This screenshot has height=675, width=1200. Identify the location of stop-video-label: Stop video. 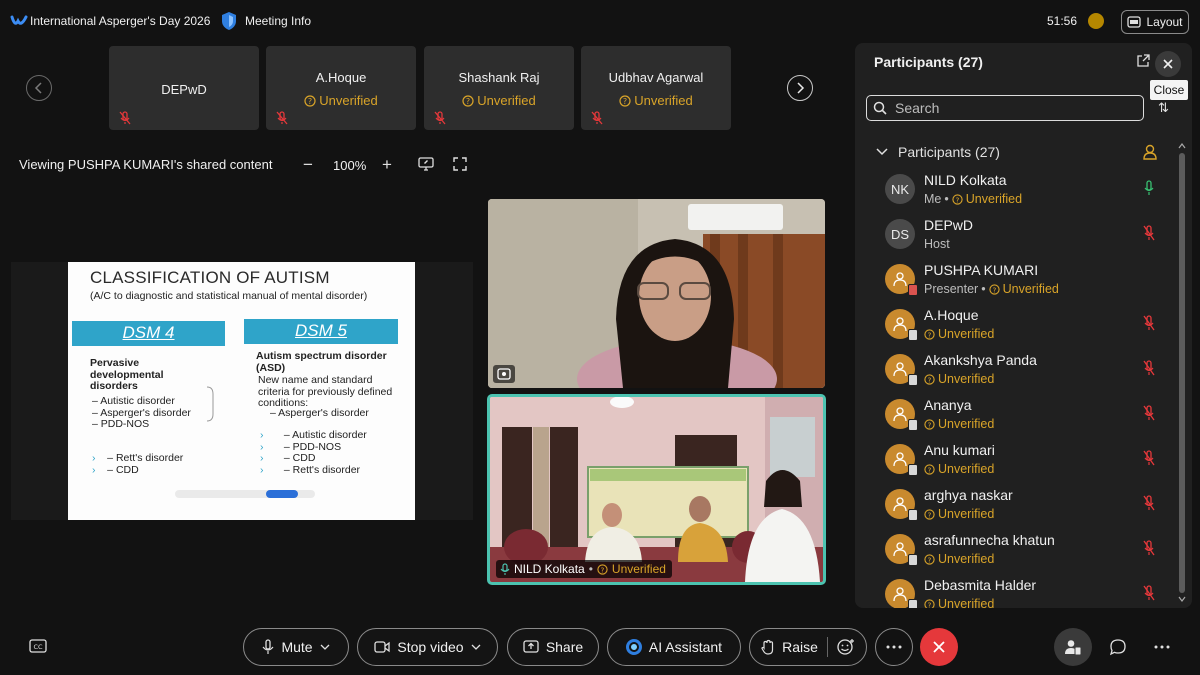
(430, 647).